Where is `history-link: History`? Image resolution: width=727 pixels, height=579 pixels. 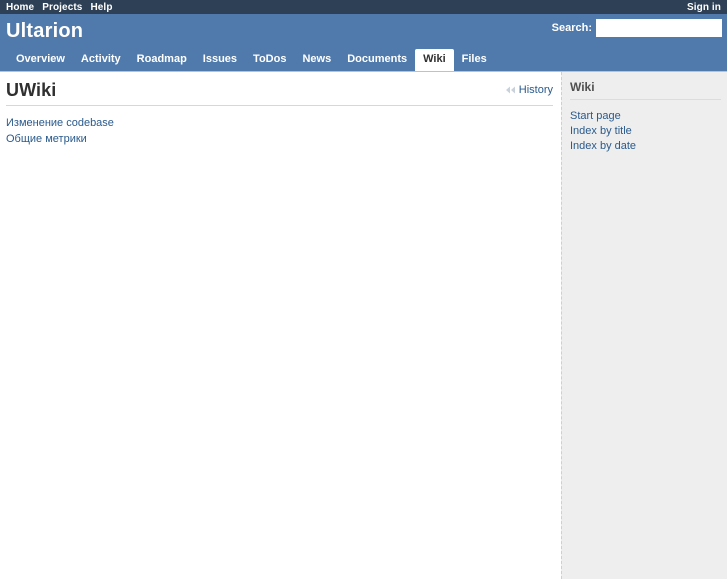 history-link: History is located at coordinates (536, 90).